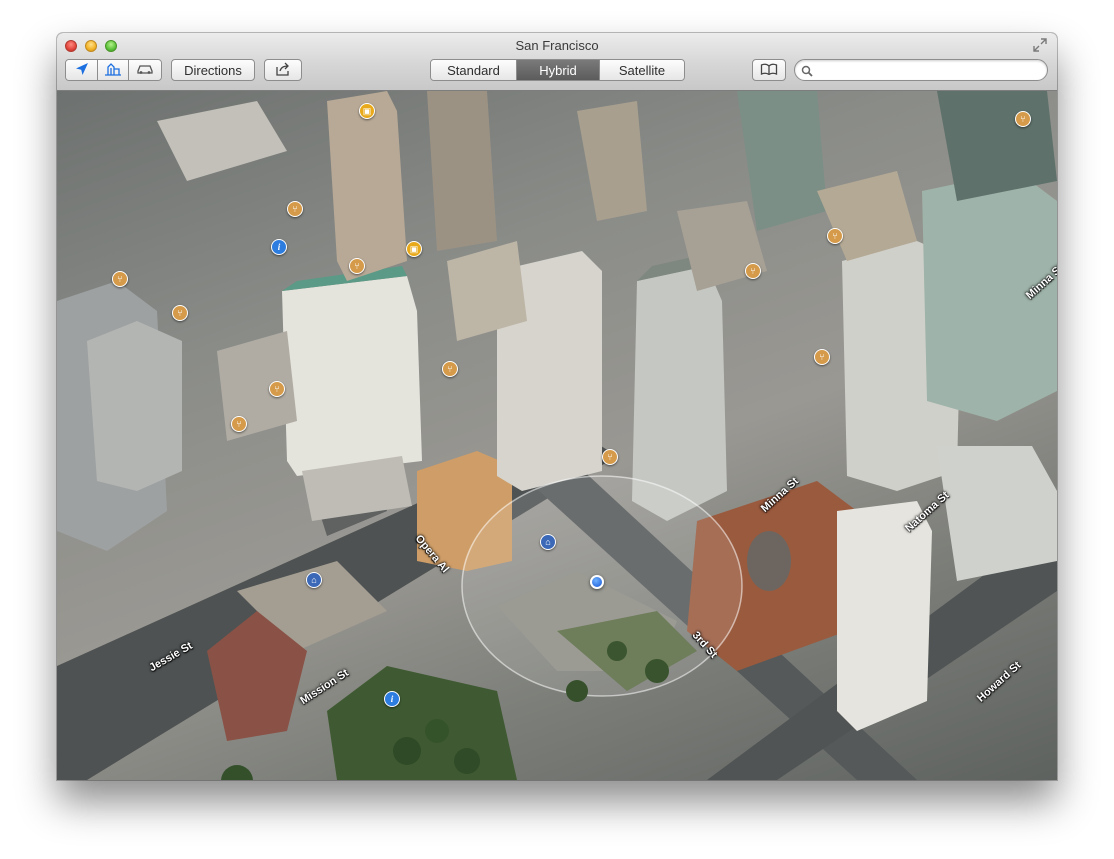  I want to click on 3d-button, so click(113, 70).